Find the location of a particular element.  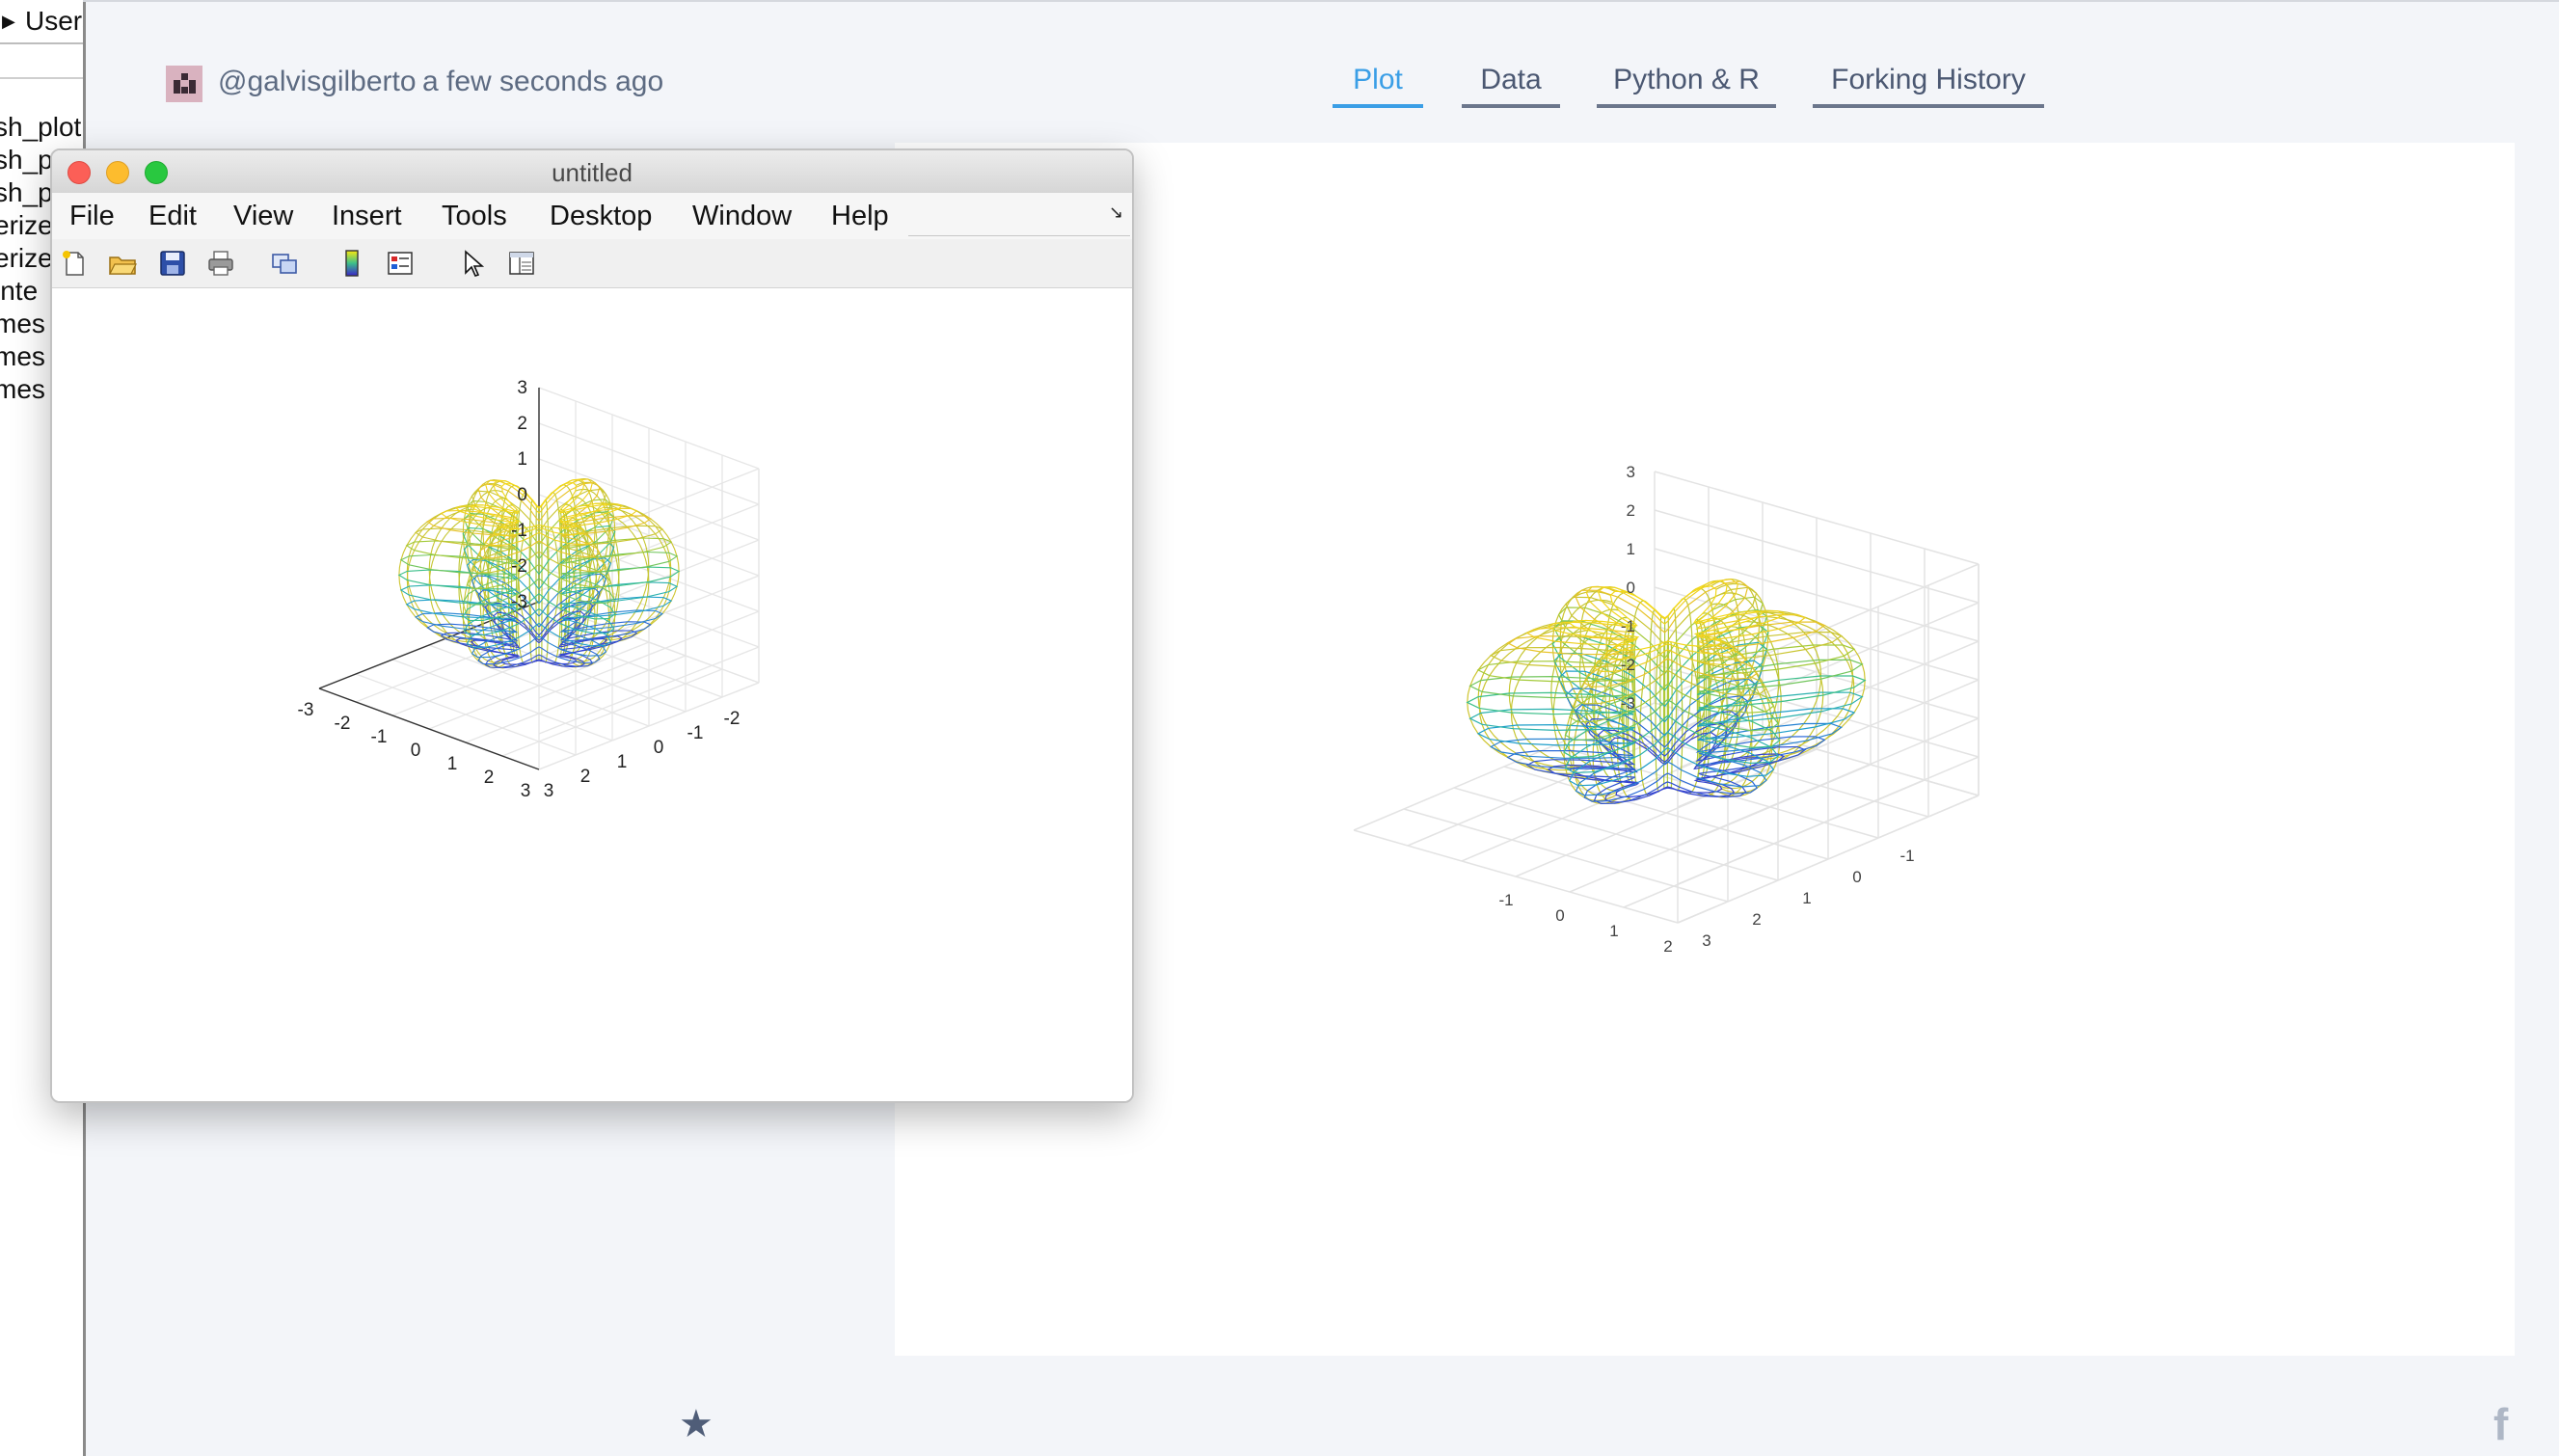

pointer-icon is located at coordinates (471, 263).